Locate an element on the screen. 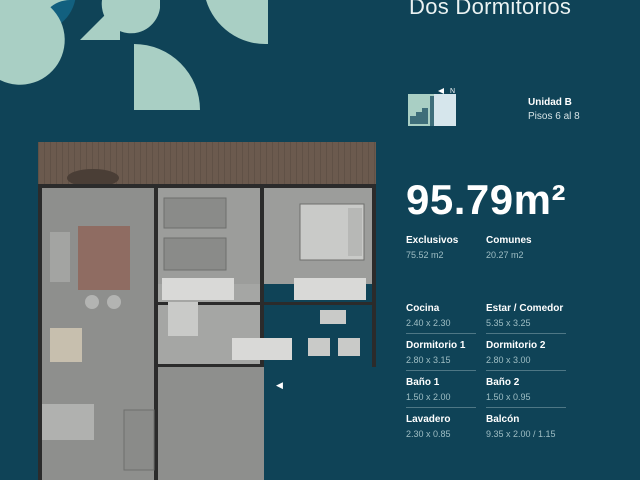 The image size is (640, 480). summary-label: Comunes is located at coordinates (509, 240).